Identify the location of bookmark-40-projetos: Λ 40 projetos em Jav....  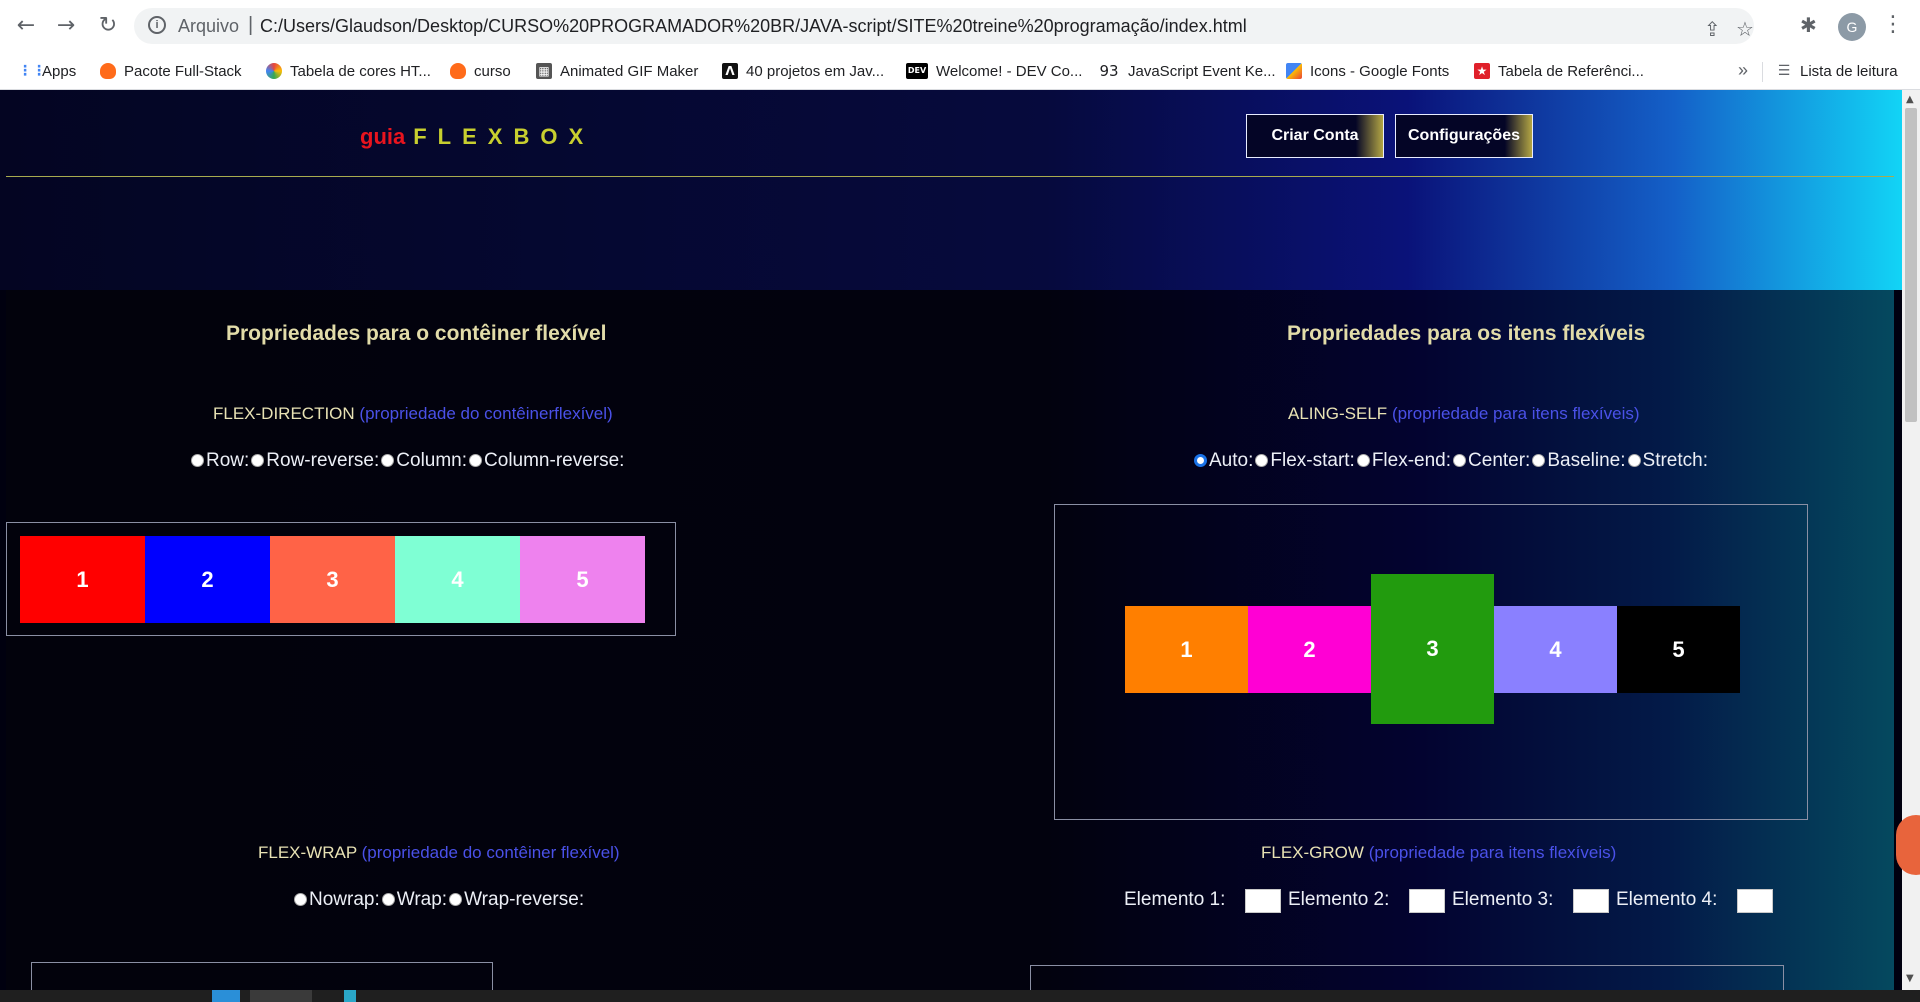
(803, 71).